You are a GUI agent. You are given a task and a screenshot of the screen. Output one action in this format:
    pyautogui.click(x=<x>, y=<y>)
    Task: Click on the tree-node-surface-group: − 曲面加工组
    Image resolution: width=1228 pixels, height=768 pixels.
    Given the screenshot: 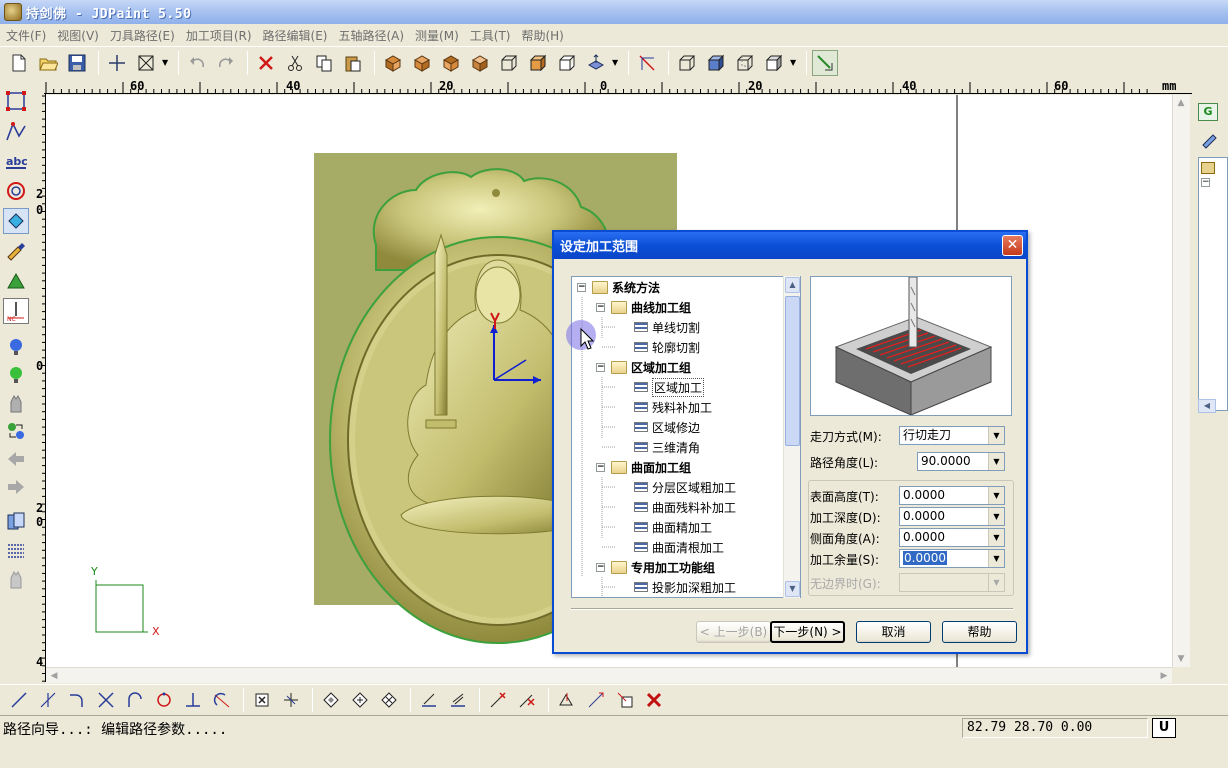 What is the action you would take?
    pyautogui.click(x=643, y=467)
    